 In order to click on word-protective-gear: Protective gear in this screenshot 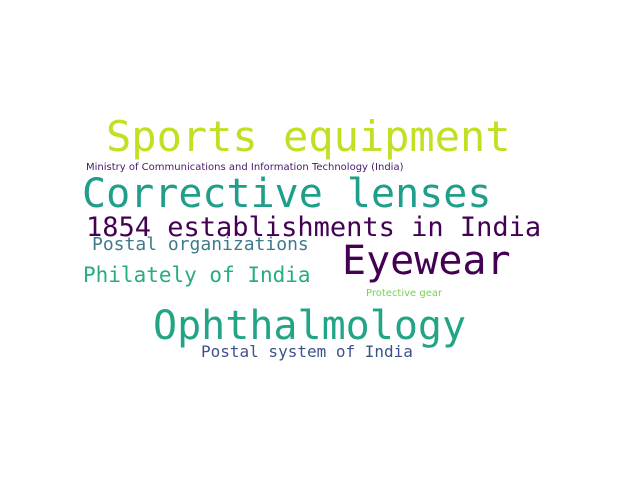, I will do `click(404, 293)`.